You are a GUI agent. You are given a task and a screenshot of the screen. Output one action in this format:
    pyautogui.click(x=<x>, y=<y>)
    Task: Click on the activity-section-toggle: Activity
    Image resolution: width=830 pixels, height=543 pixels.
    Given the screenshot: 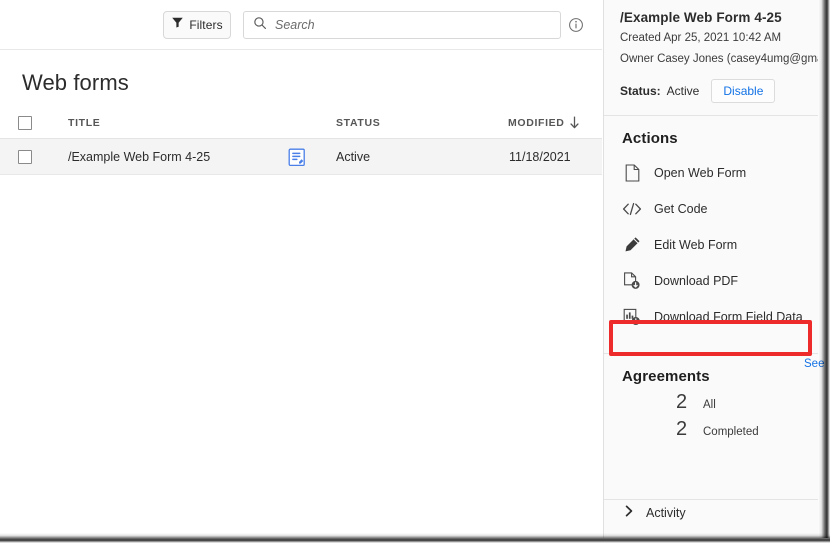 What is the action you would take?
    pyautogui.click(x=711, y=513)
    